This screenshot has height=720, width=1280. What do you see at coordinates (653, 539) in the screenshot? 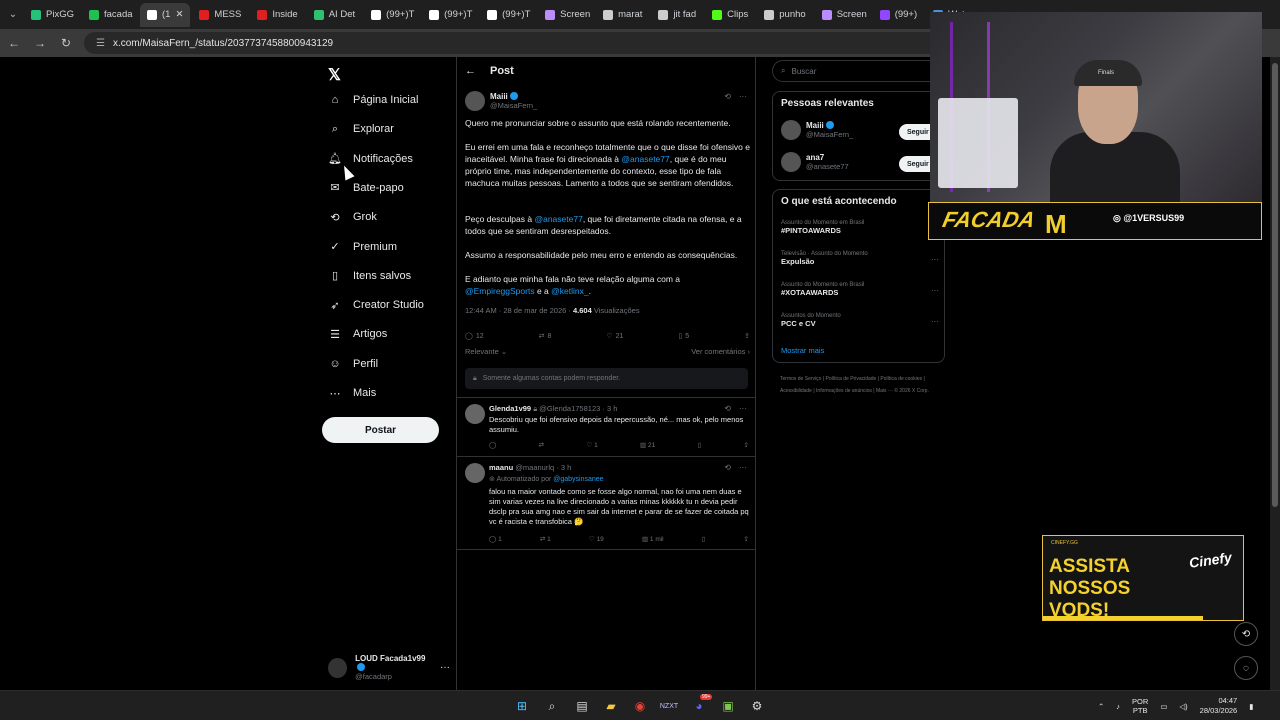
I see `views-button: ▥ 1 mil` at bounding box center [653, 539].